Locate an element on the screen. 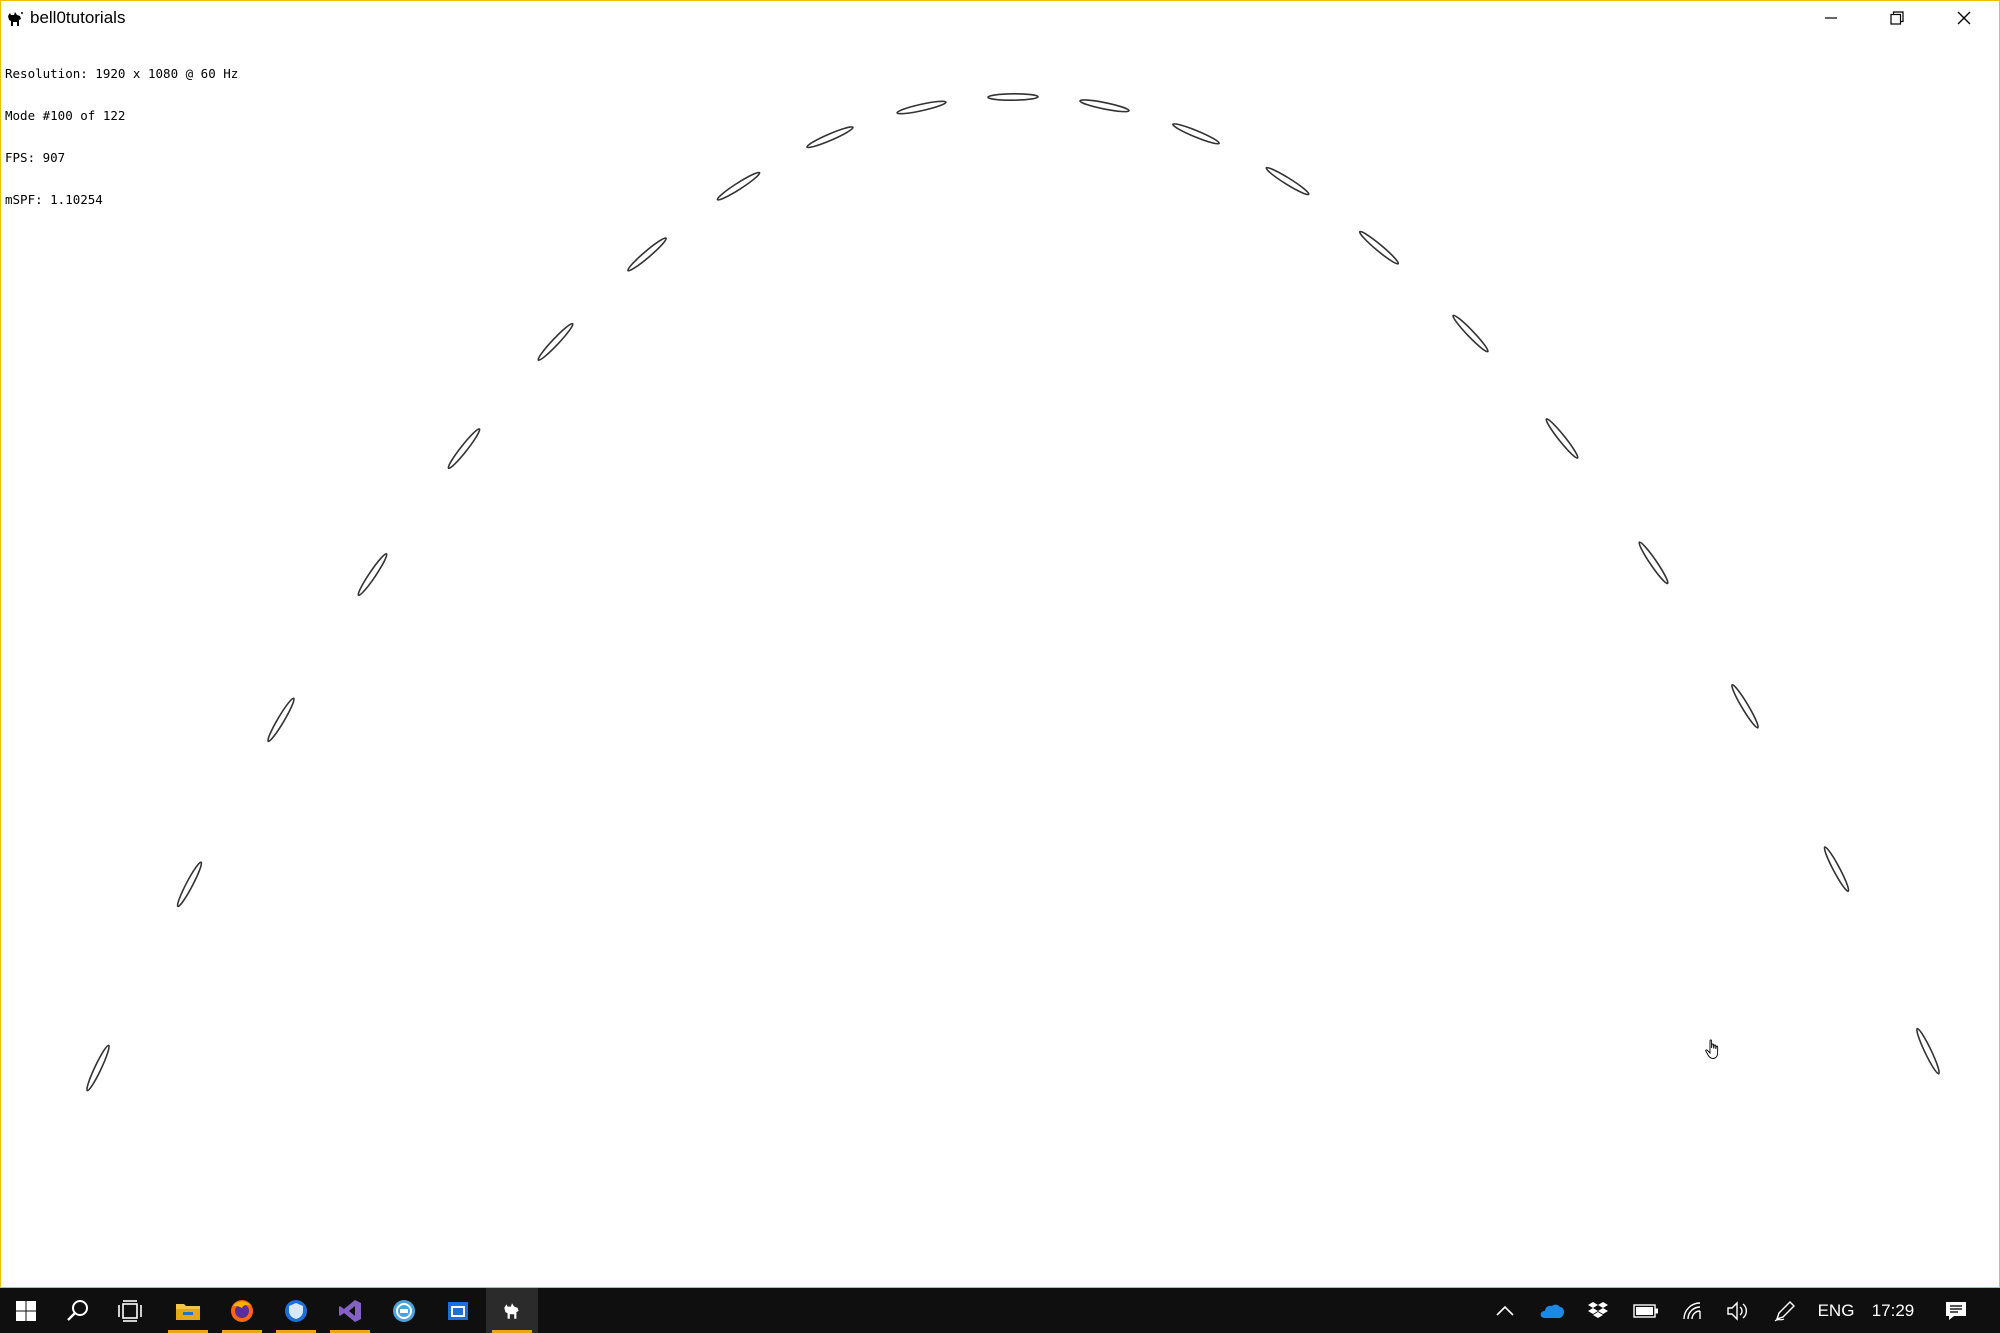 The image size is (2000, 1333). task-view-icon is located at coordinates (130, 1310).